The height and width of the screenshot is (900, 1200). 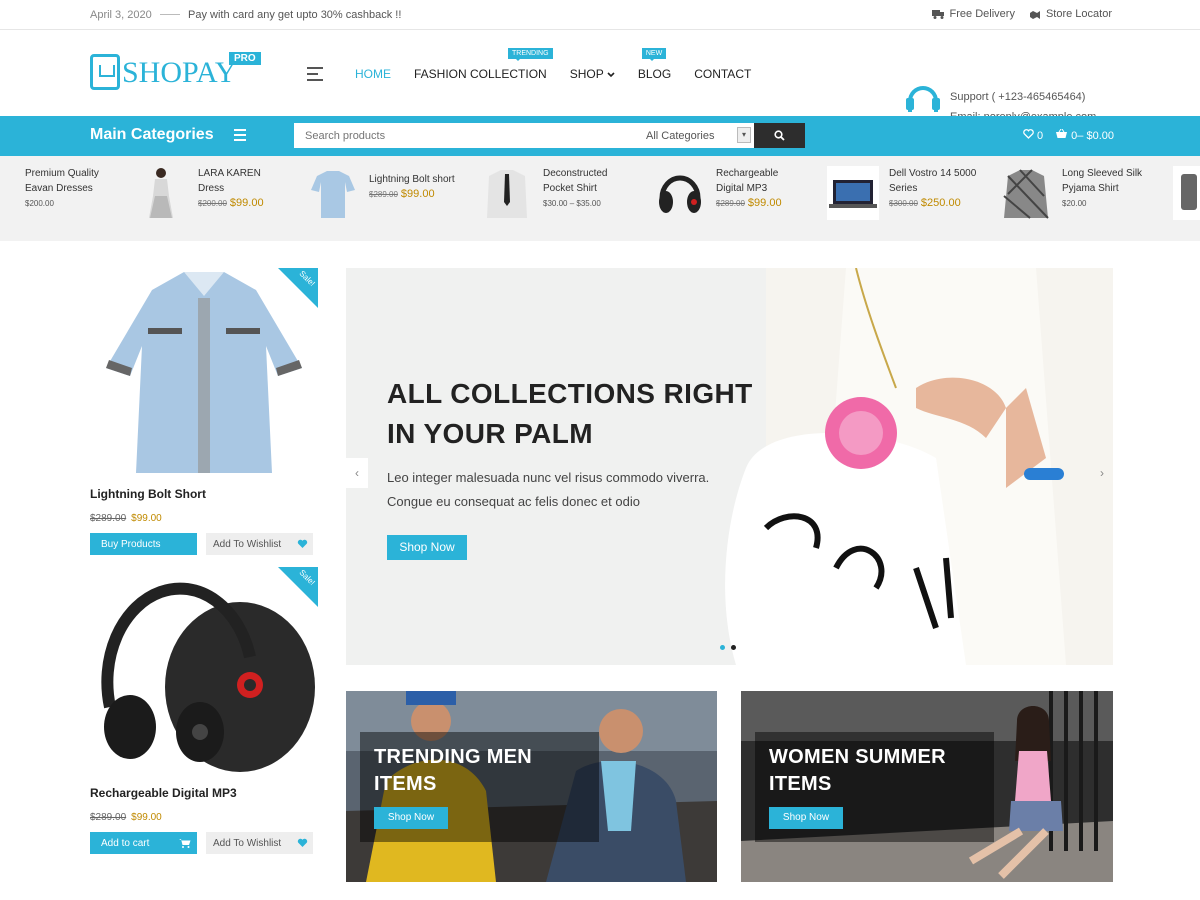 I want to click on cart-total: $0.00, so click(x=1100, y=136).